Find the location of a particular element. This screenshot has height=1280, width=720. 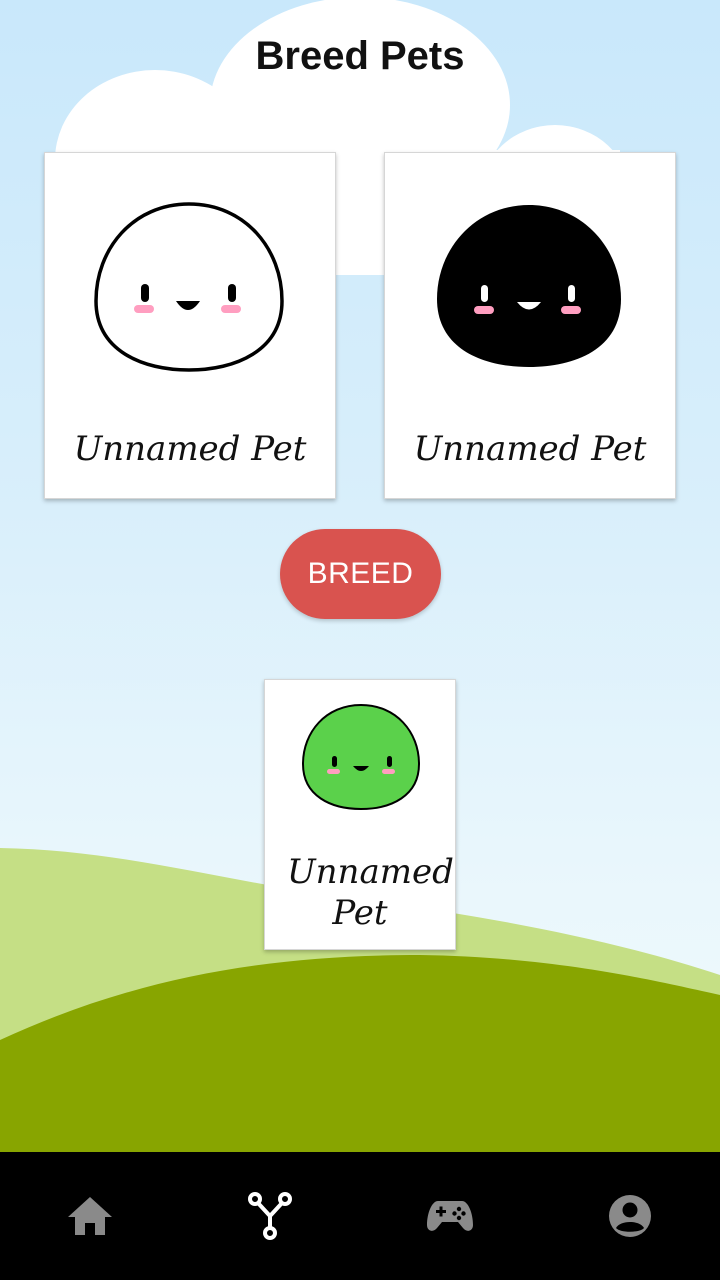

nav-item-home is located at coordinates (90, 1216).